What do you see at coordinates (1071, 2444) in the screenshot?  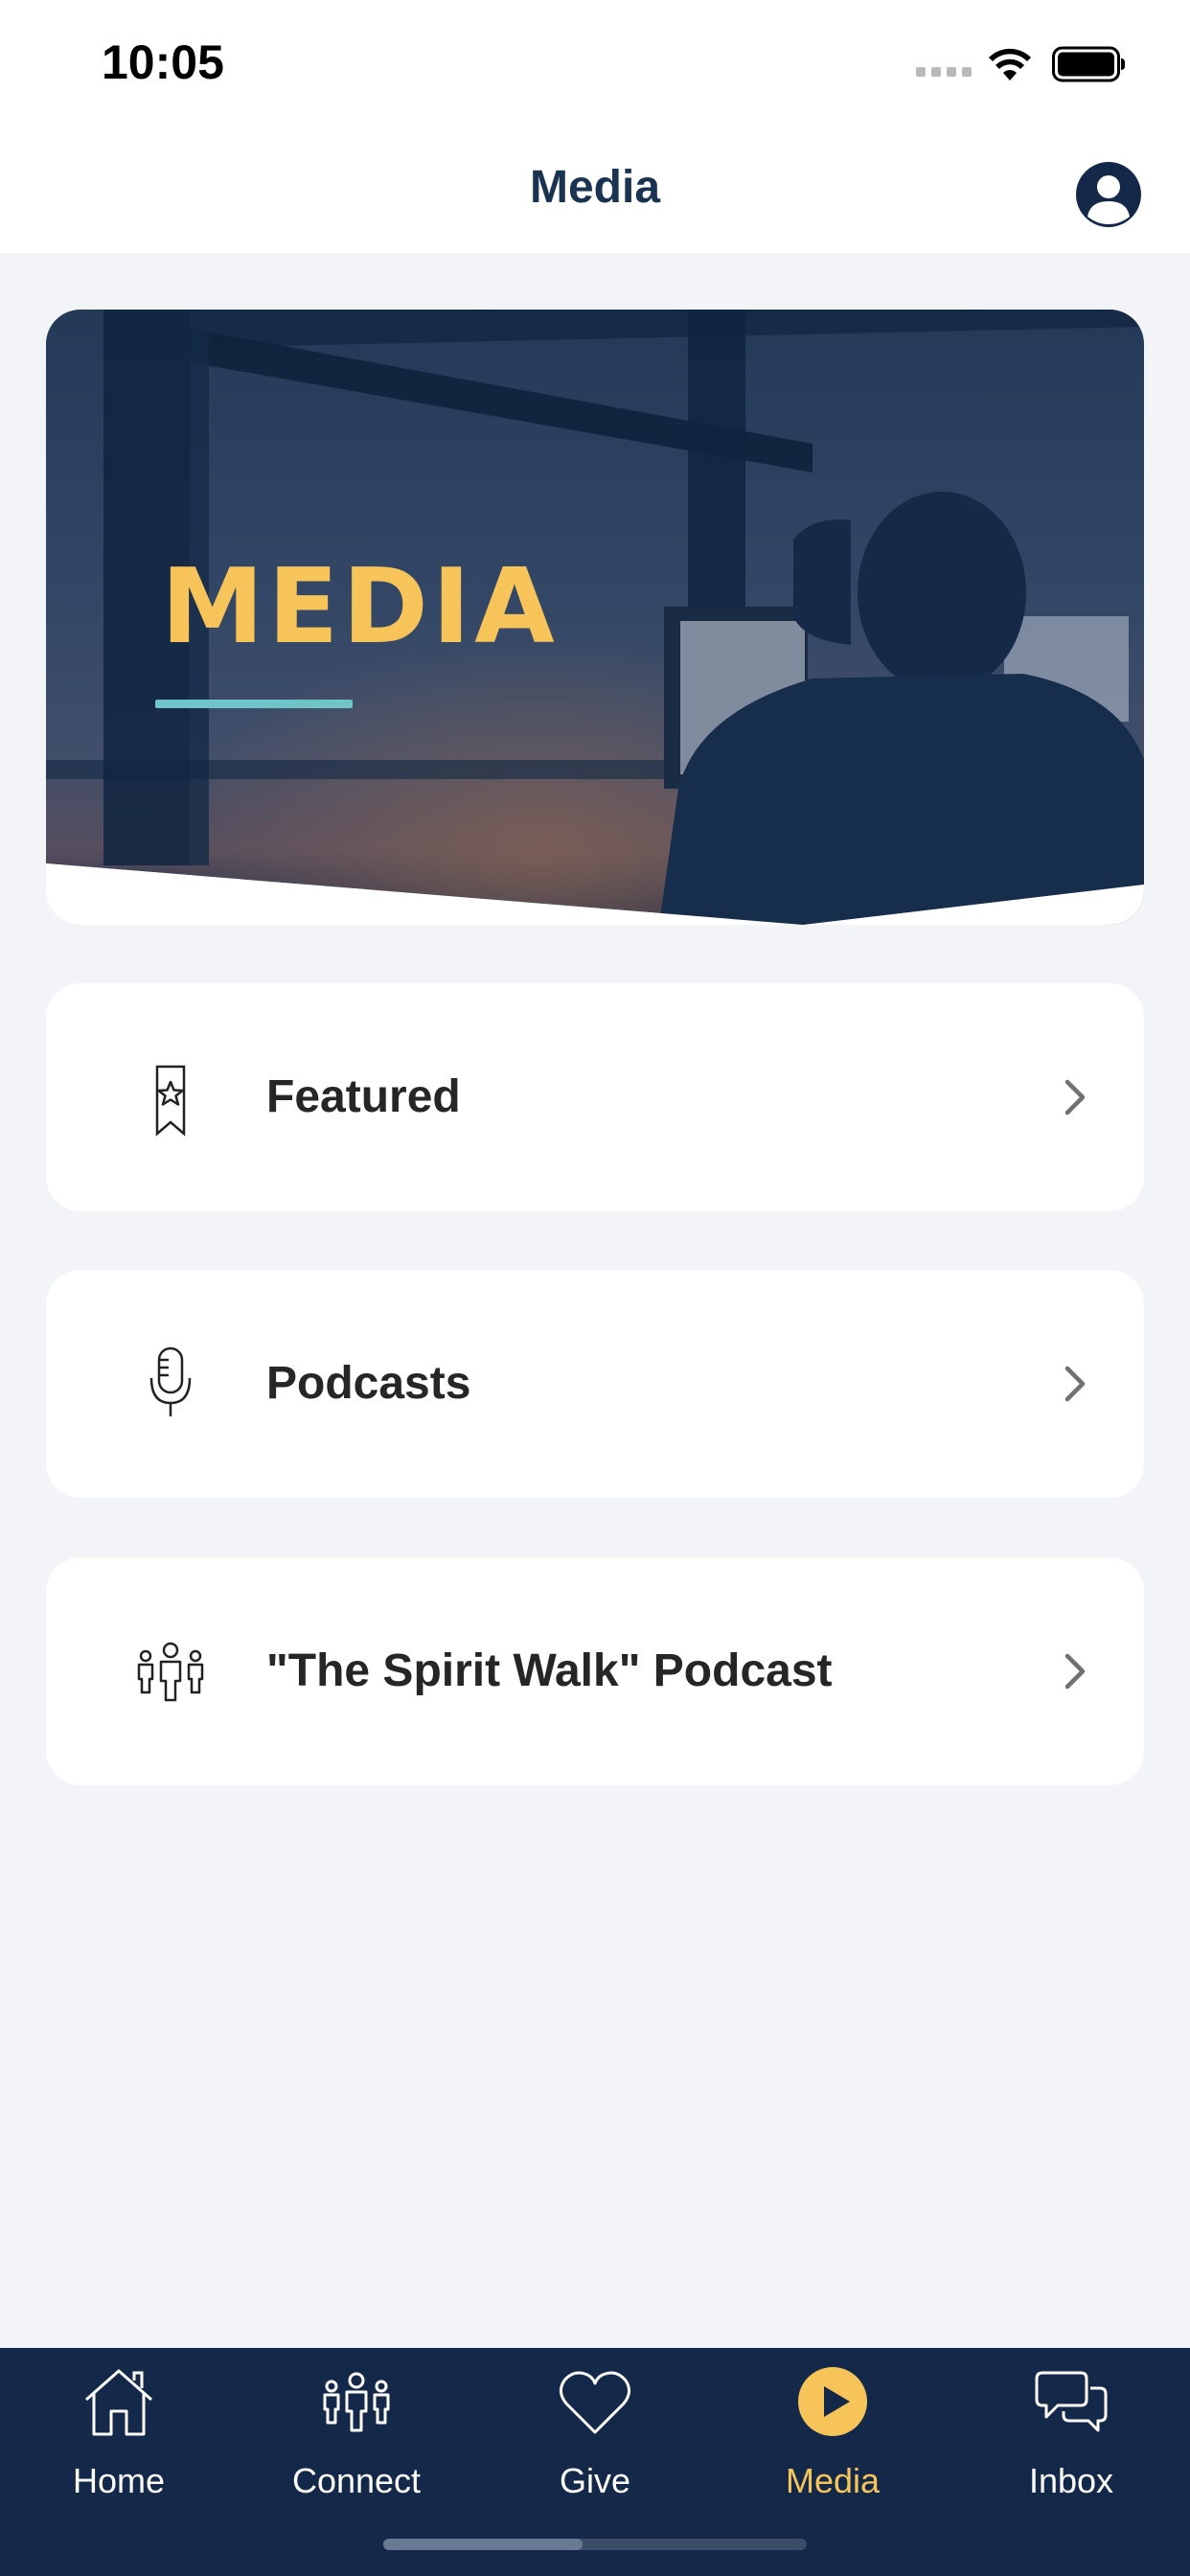 I see `tab-inbox: Inbox` at bounding box center [1071, 2444].